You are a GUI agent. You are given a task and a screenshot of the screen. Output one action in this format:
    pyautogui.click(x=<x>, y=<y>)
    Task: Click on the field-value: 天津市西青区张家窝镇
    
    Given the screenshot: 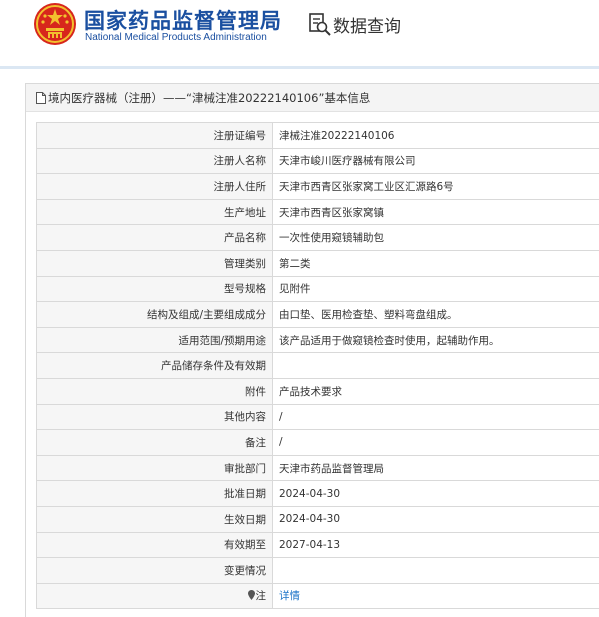 What is the action you would take?
    pyautogui.click(x=435, y=212)
    